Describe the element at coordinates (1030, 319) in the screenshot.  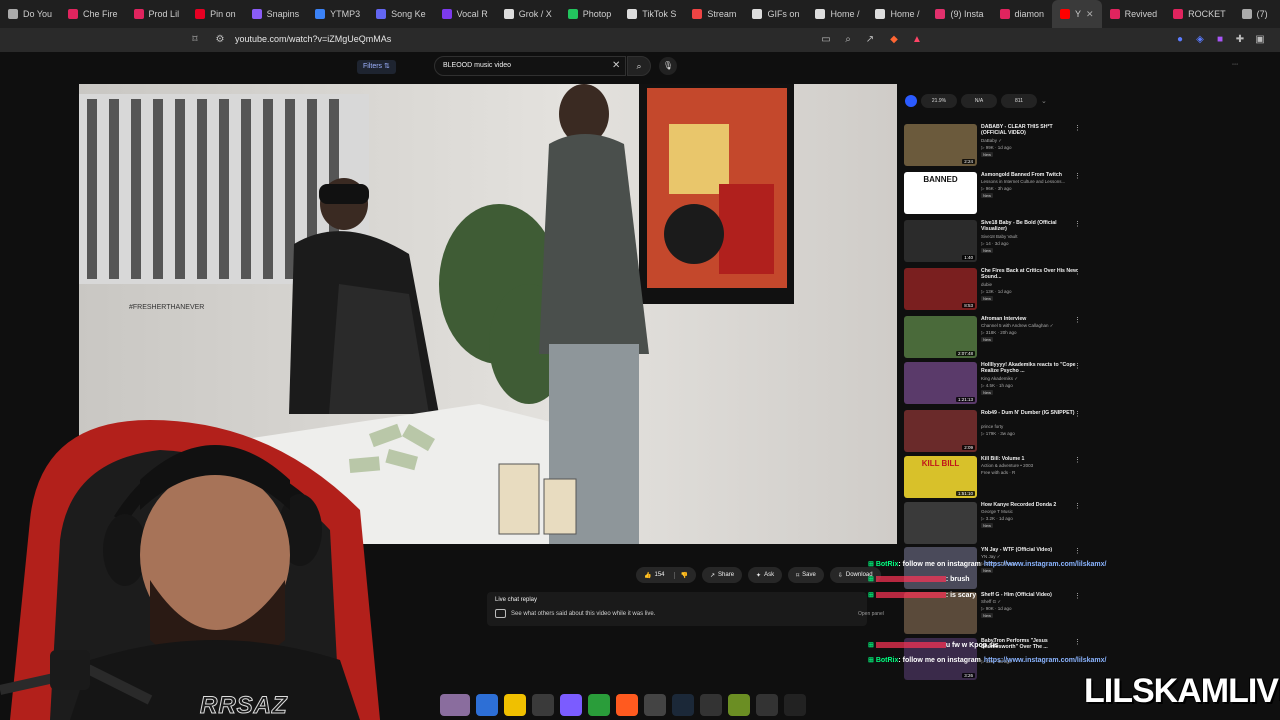
I see `video-title: Afroman Interview` at that location.